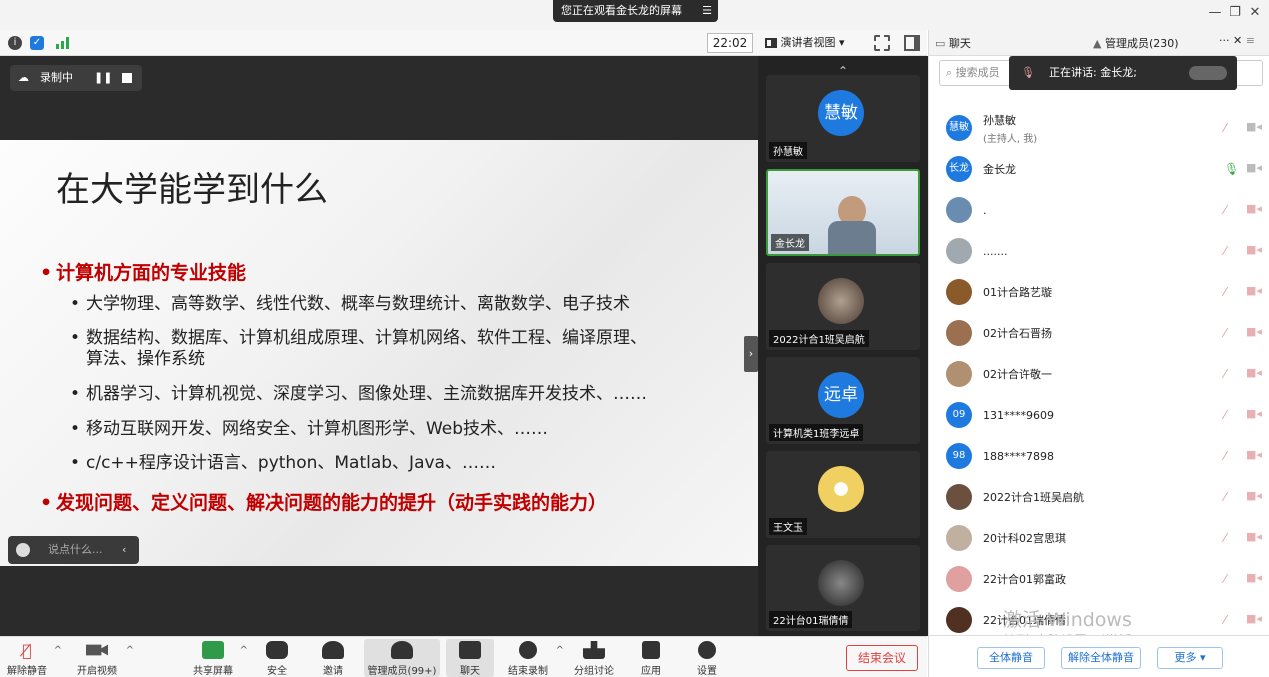 The height and width of the screenshot is (677, 1269). What do you see at coordinates (37, 43) in the screenshot?
I see `shield-icon: ✓` at bounding box center [37, 43].